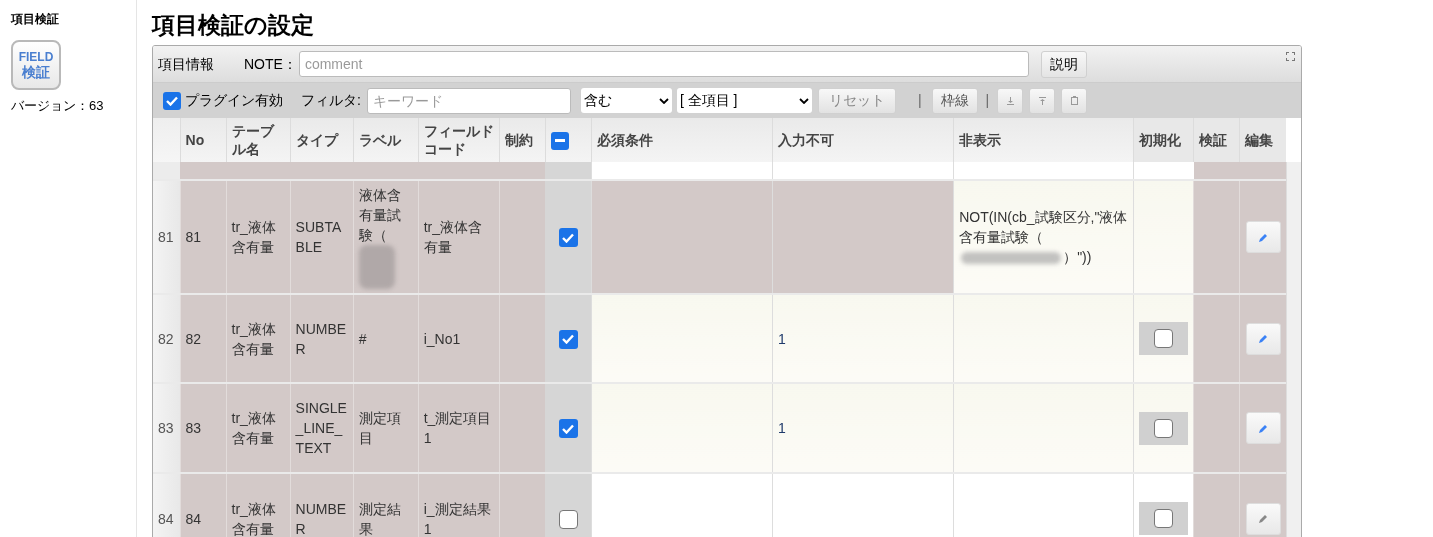 The image size is (1433, 537). Describe the element at coordinates (379, 140) in the screenshot. I see `column-header: ラベル` at that location.